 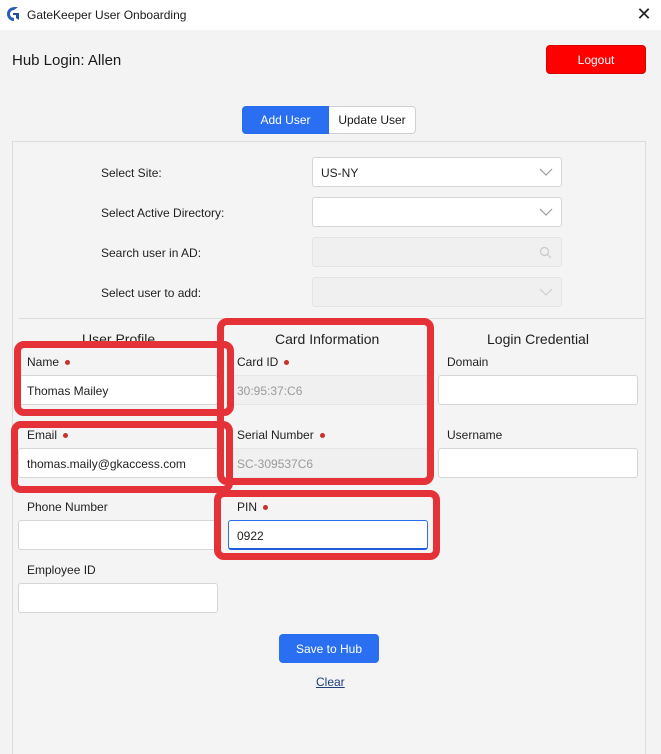 I want to click on employee-id-field, so click(x=118, y=598).